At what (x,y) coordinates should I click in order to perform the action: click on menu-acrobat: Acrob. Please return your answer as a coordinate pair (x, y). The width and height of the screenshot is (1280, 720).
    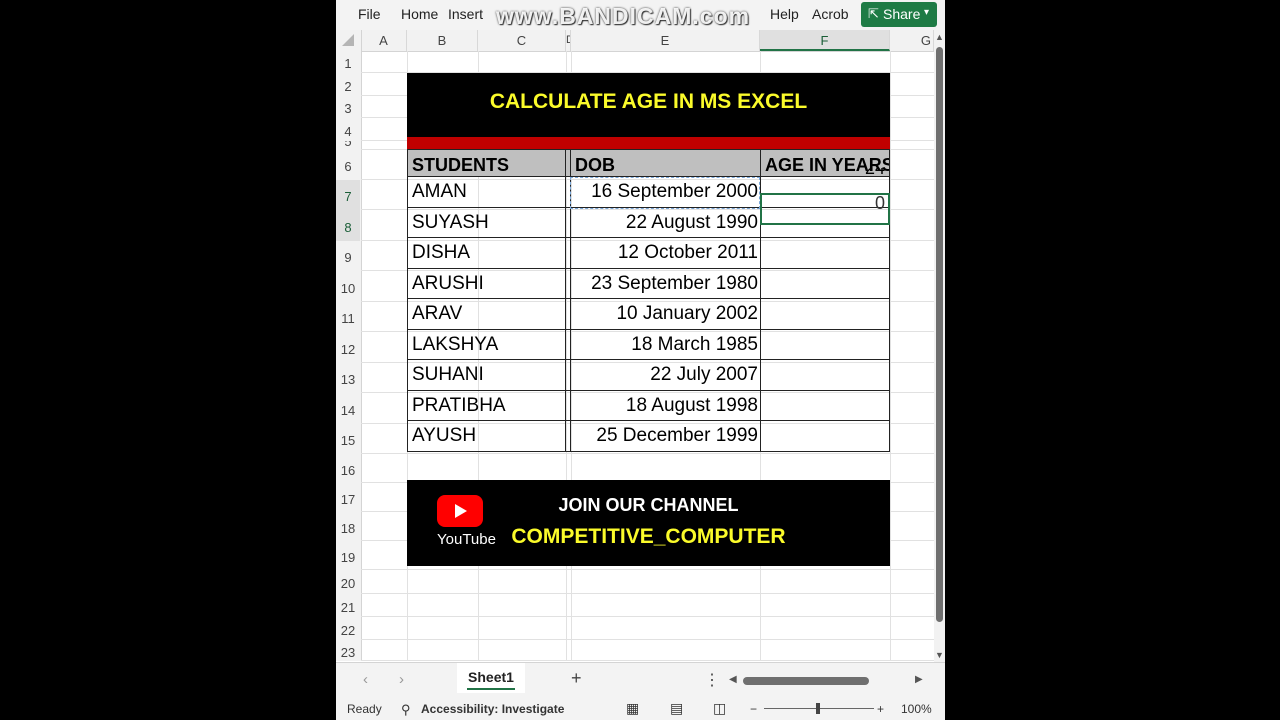
    Looking at the image, I should click on (830, 14).